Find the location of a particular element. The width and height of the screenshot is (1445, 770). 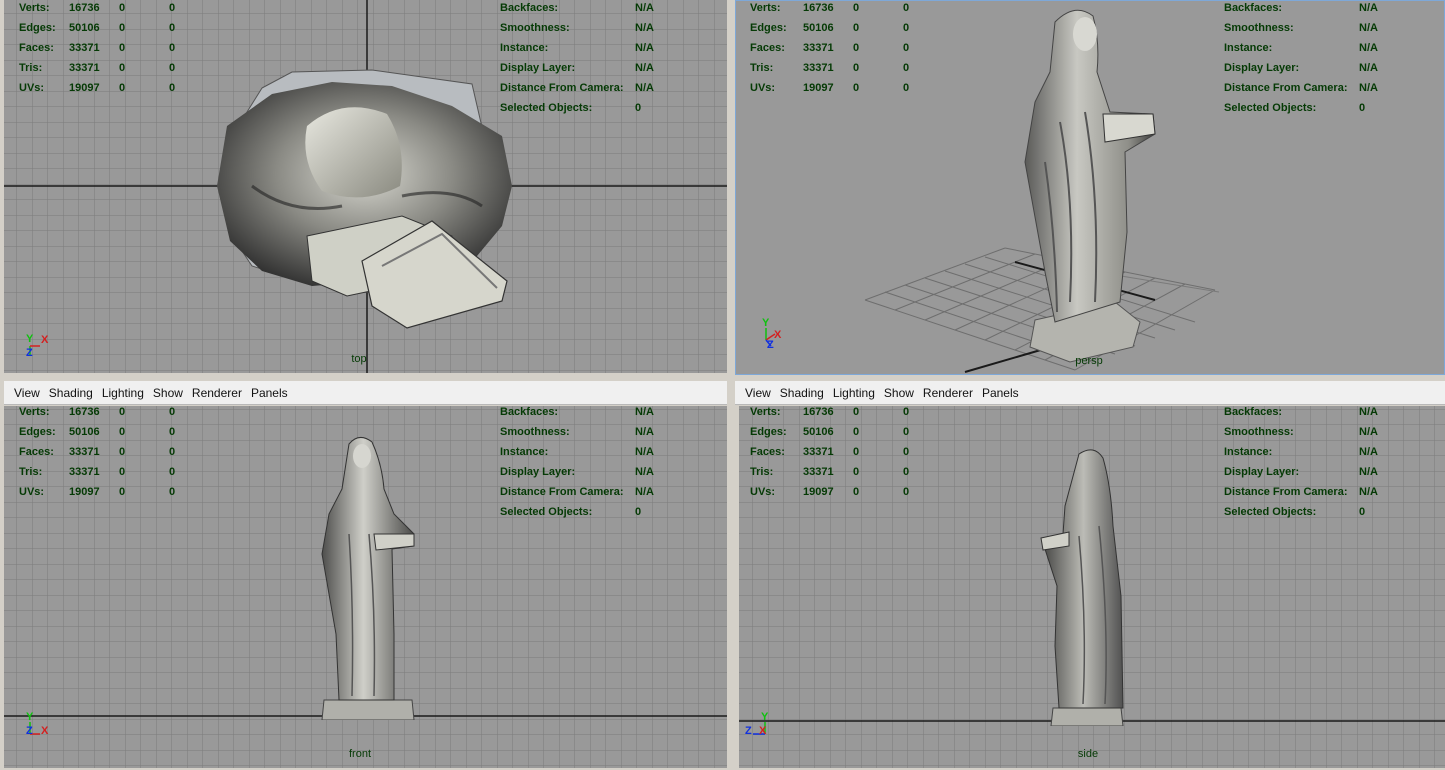

statue-persp-view is located at coordinates (1090, 184).